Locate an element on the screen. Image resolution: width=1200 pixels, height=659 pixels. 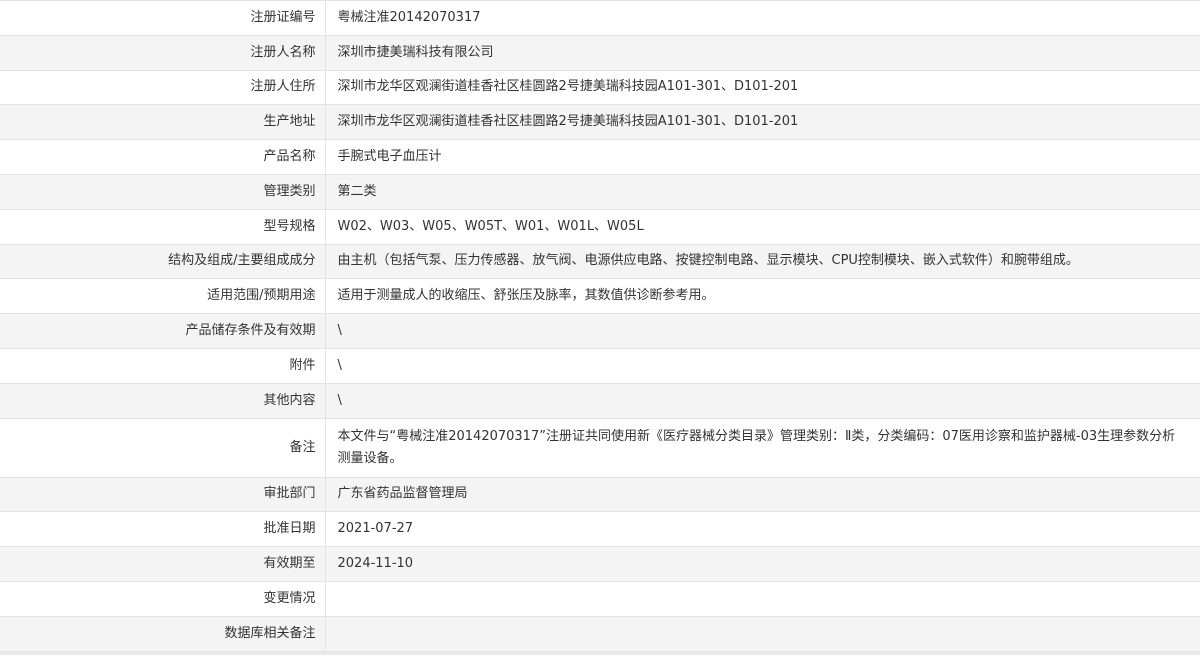
row-attachments: 附件 \ is located at coordinates (600, 365).